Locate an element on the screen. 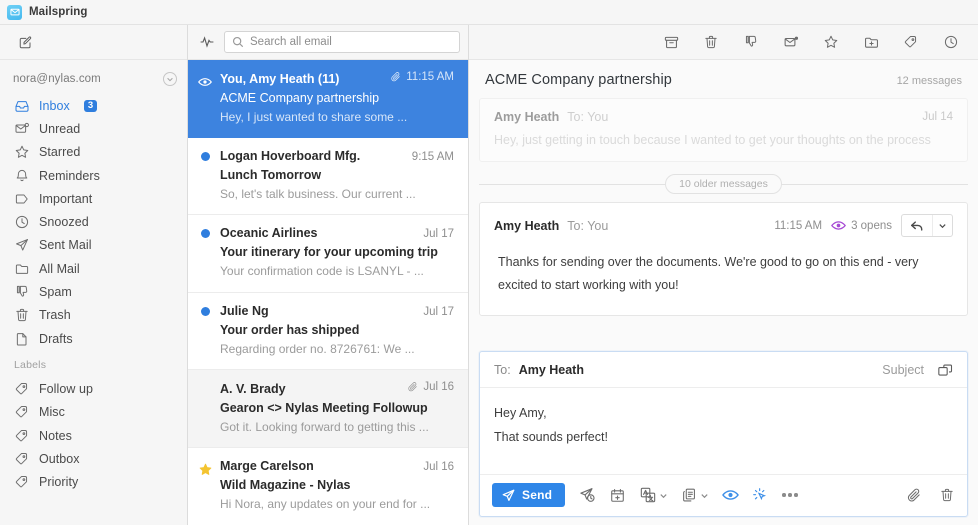 The width and height of the screenshot is (978, 525). delete-button is located at coordinates (711, 42).